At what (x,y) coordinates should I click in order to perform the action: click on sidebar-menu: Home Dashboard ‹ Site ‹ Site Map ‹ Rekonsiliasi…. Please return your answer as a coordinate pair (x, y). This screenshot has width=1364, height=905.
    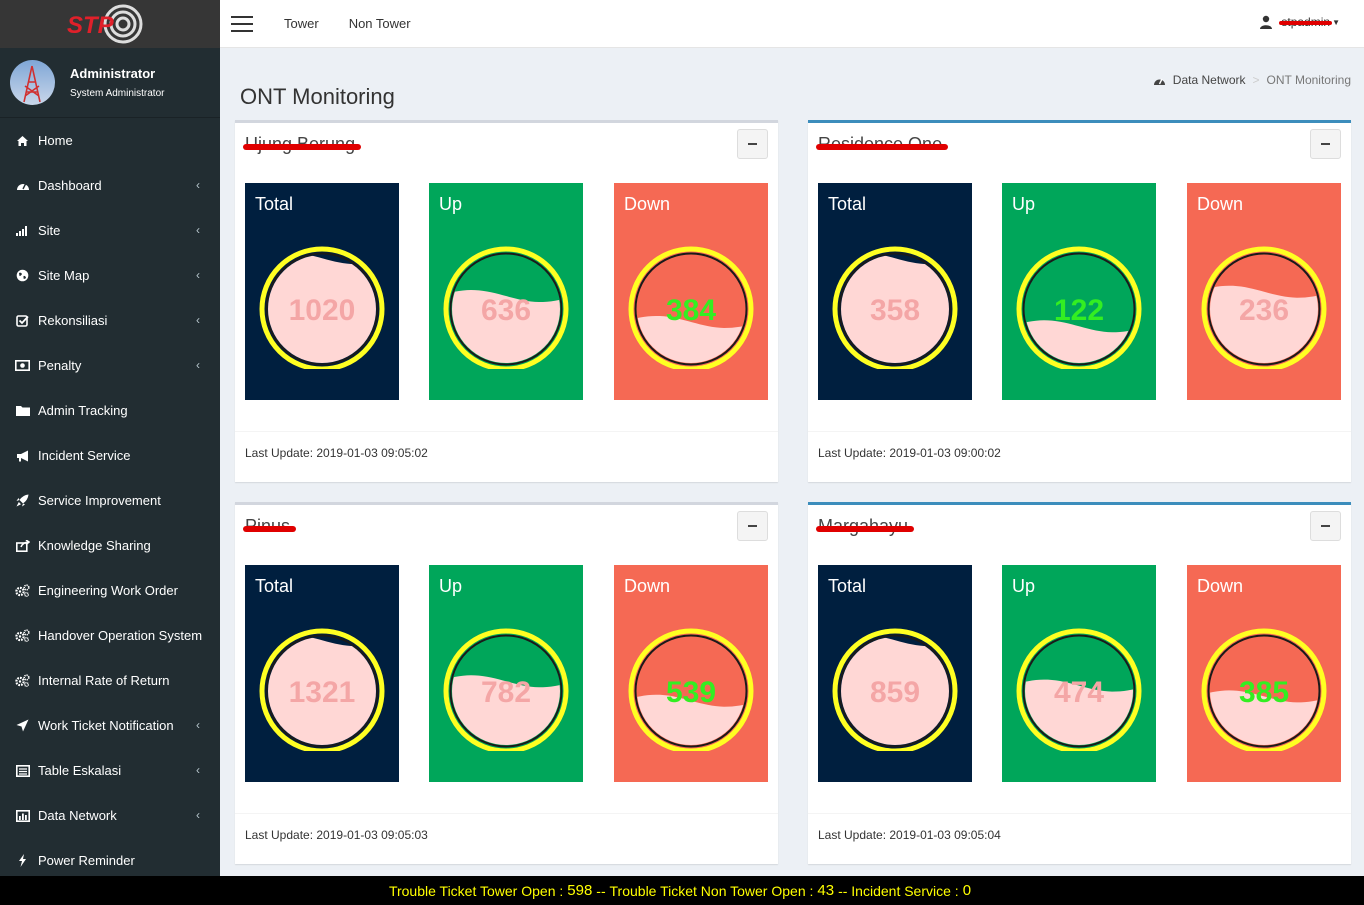
    Looking at the image, I should click on (110, 500).